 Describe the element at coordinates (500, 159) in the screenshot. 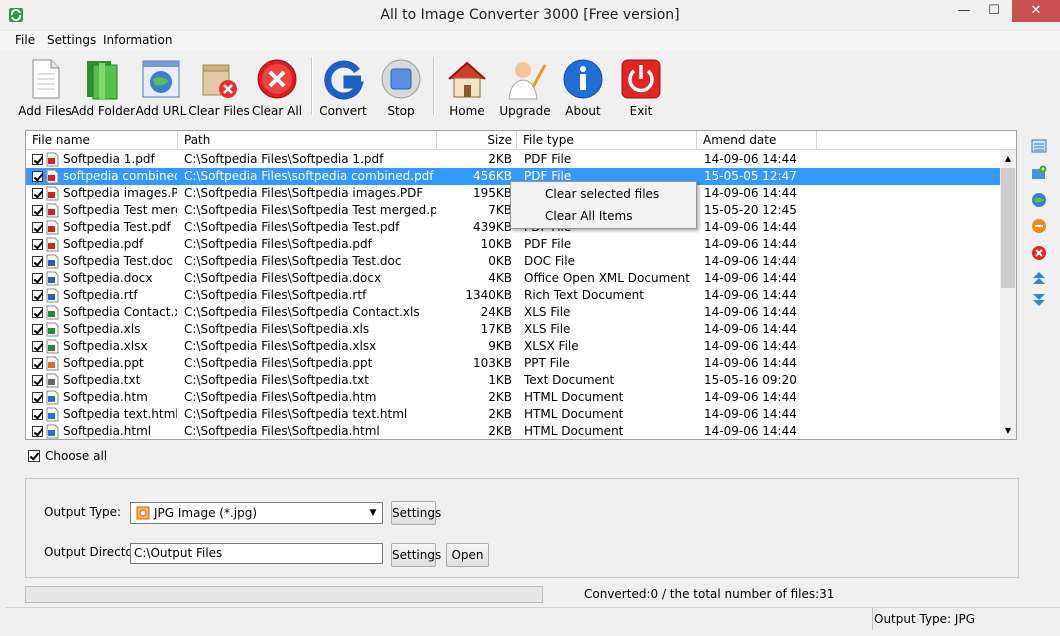

I see `cell-size: 2KB` at that location.